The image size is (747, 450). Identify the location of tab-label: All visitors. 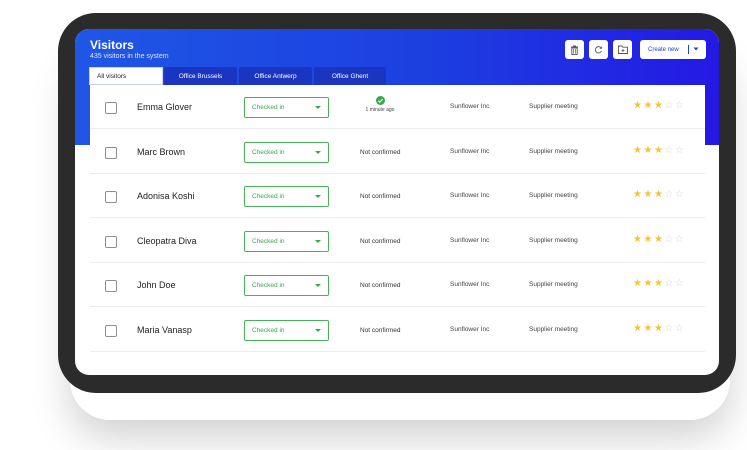
(112, 76).